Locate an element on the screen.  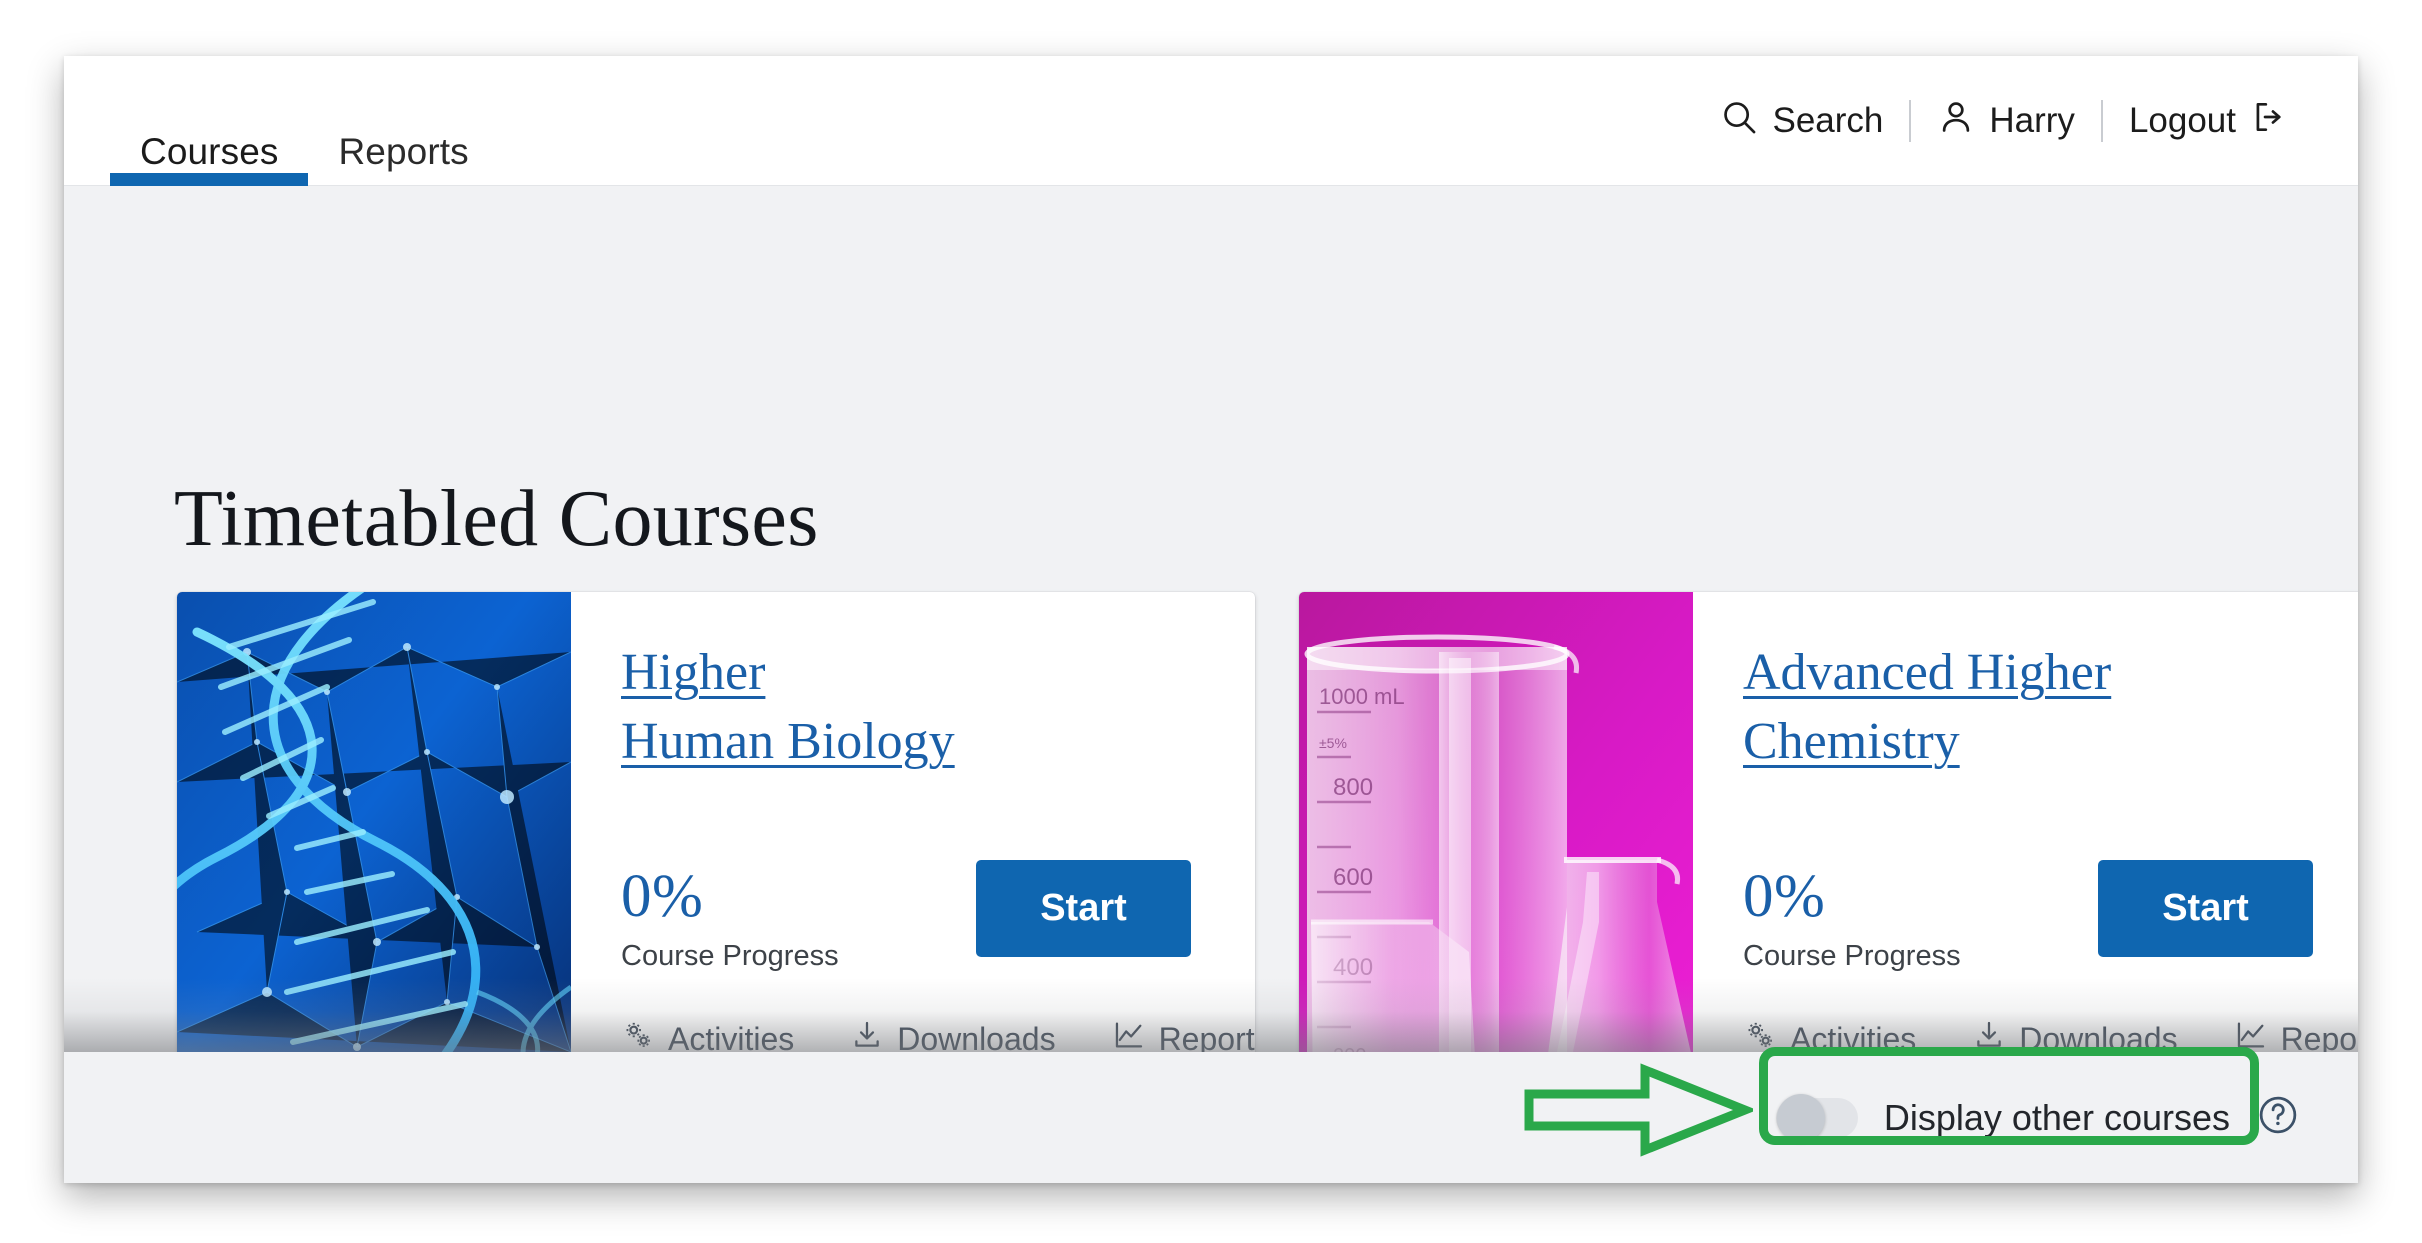
svg-text: 1000 mL is located at coordinates (1362, 696).